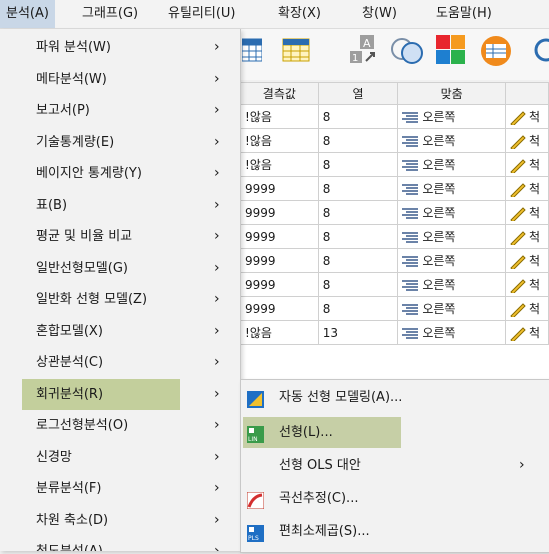 Image resolution: width=549 pixels, height=554 pixels. What do you see at coordinates (69, 543) in the screenshot?
I see `menu-item-label: 척도분석(A)` at bounding box center [69, 543].